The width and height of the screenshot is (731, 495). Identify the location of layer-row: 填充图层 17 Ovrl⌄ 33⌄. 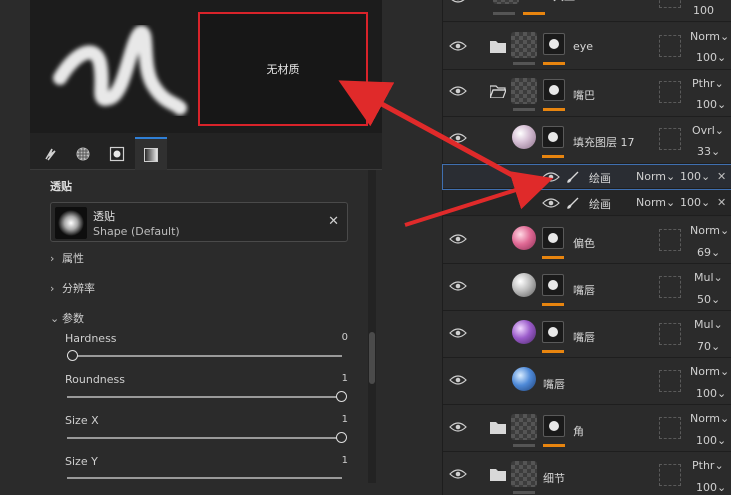
(587, 140).